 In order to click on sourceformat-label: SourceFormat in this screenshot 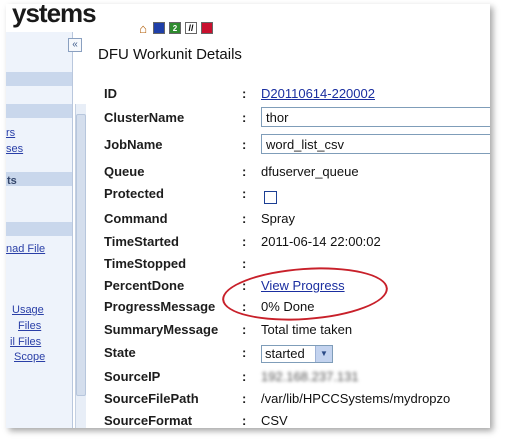, I will do `click(148, 420)`.